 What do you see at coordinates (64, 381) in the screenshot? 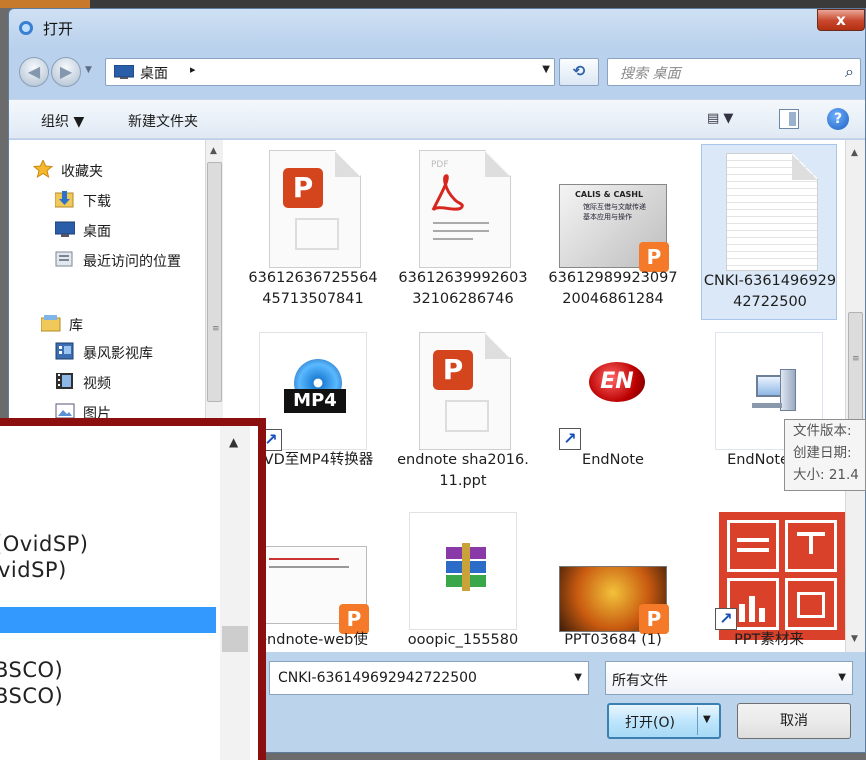
I see `video-icon` at bounding box center [64, 381].